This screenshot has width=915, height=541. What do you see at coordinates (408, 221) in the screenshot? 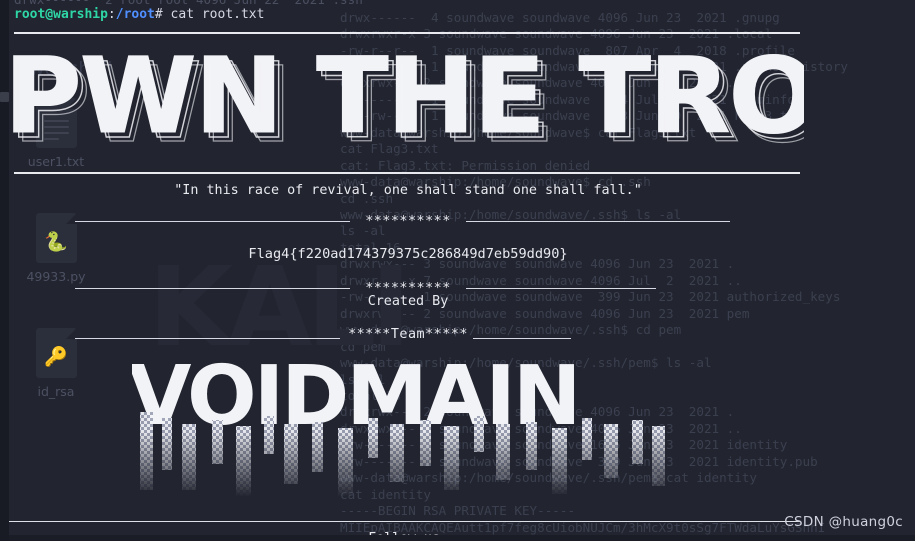
I see `stars-upper: **********` at bounding box center [408, 221].